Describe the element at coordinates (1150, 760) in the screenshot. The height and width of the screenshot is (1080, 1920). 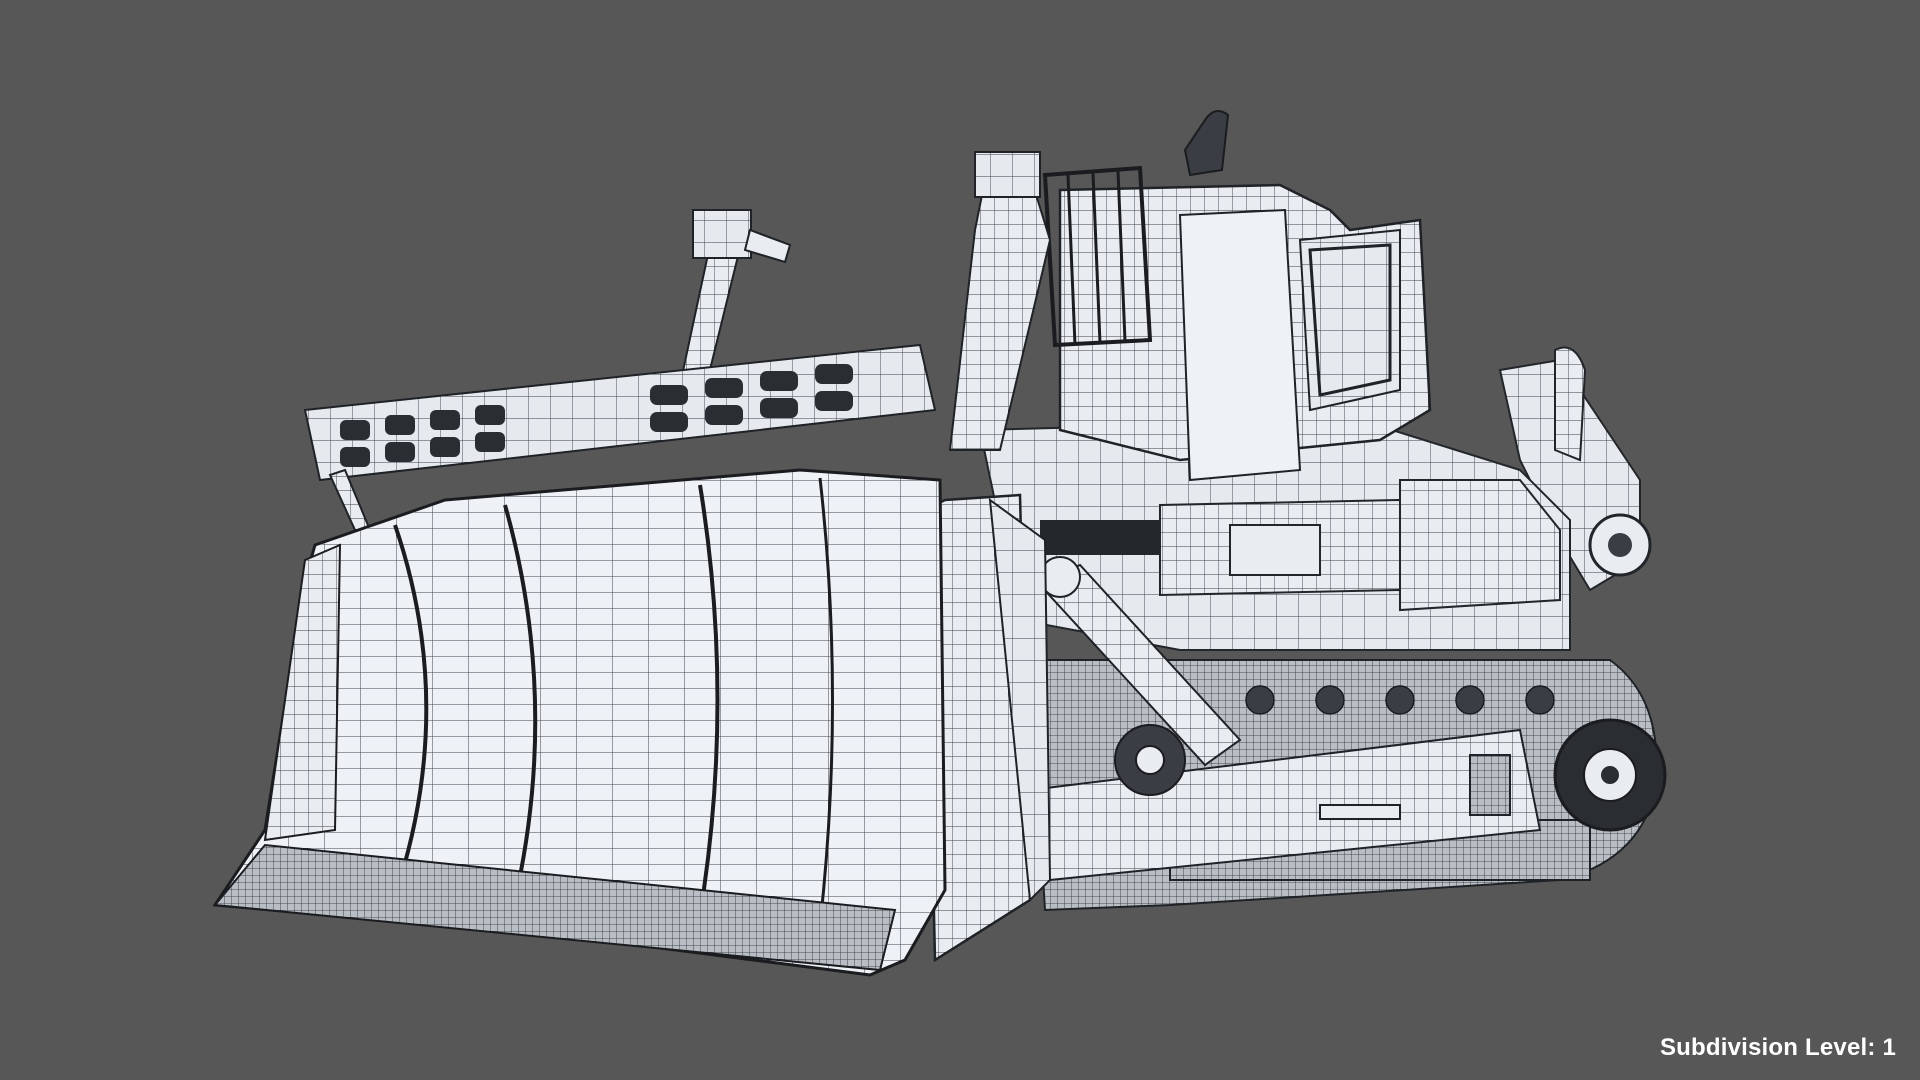
I see `front-idler` at that location.